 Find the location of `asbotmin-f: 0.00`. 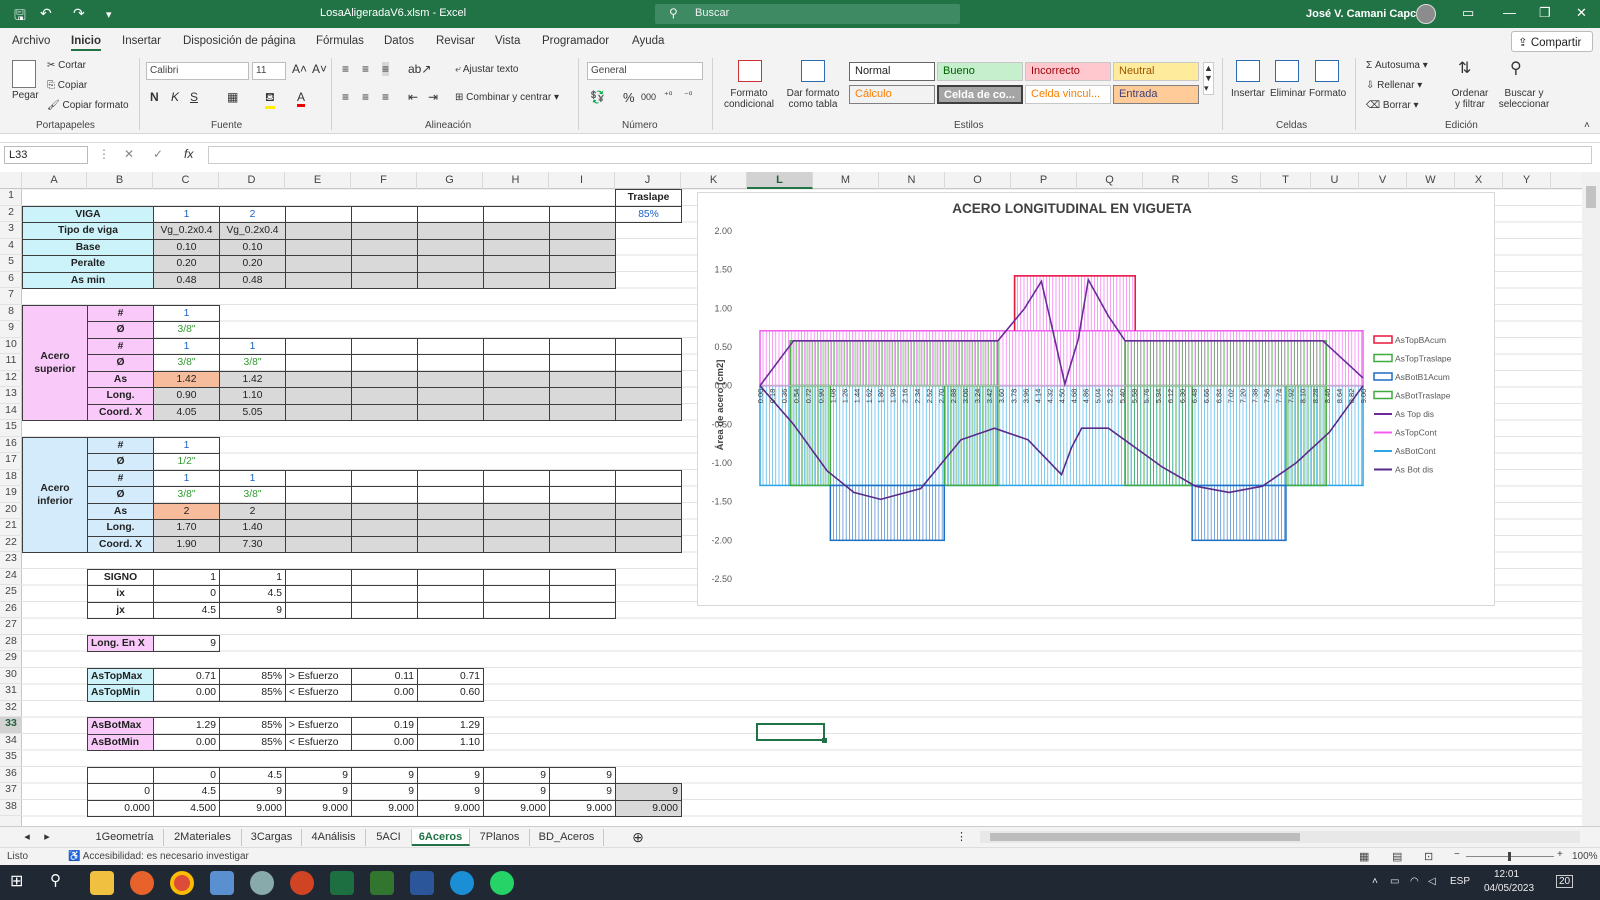

asbotmin-f: 0.00 is located at coordinates (384, 742).